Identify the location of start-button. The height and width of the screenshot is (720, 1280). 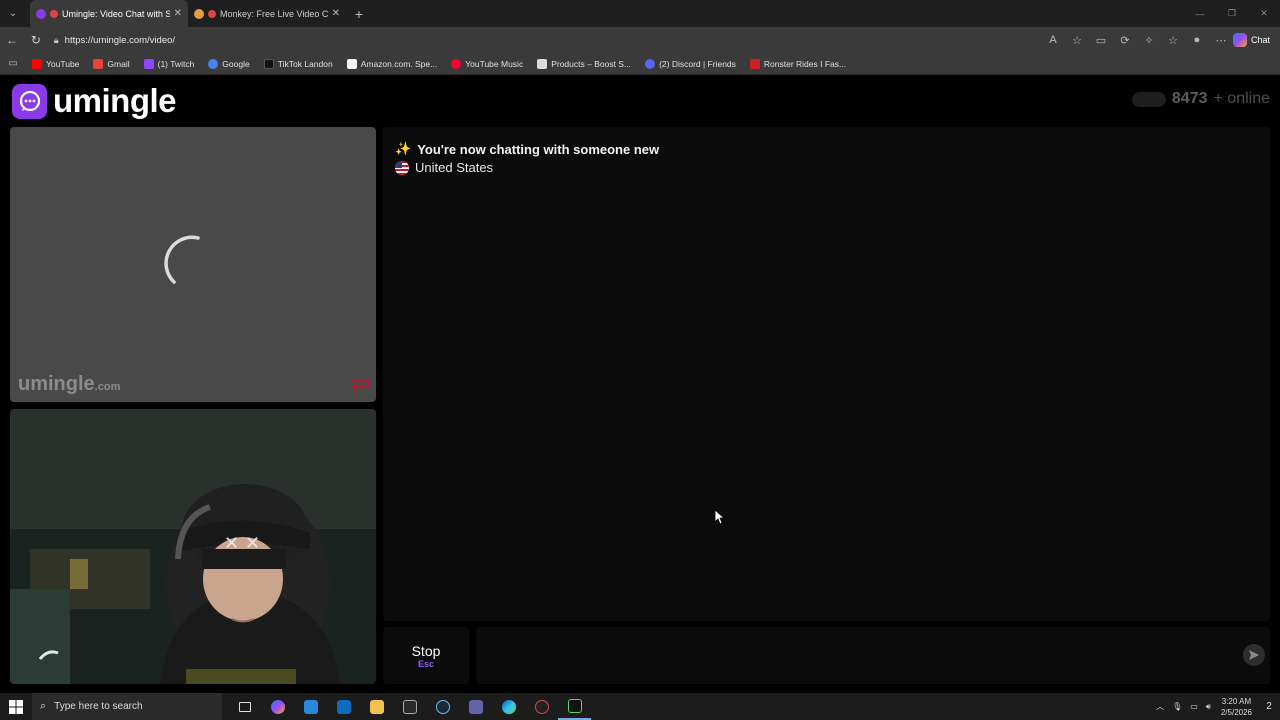
(16, 706).